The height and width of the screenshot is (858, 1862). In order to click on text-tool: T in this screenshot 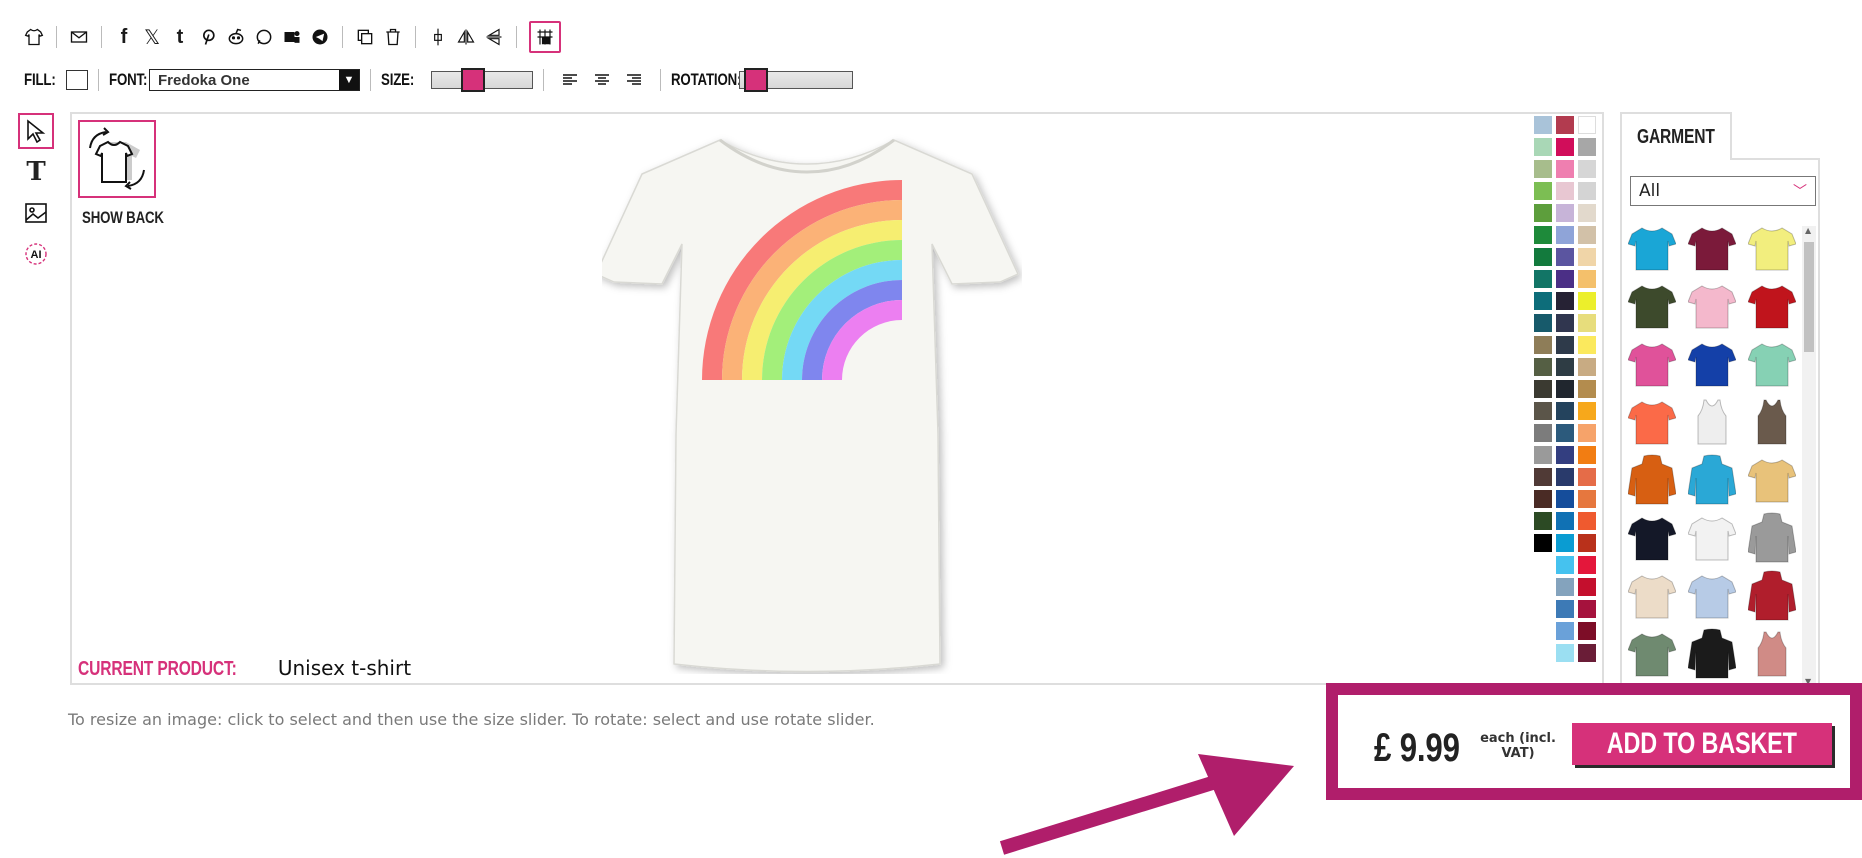, I will do `click(36, 172)`.